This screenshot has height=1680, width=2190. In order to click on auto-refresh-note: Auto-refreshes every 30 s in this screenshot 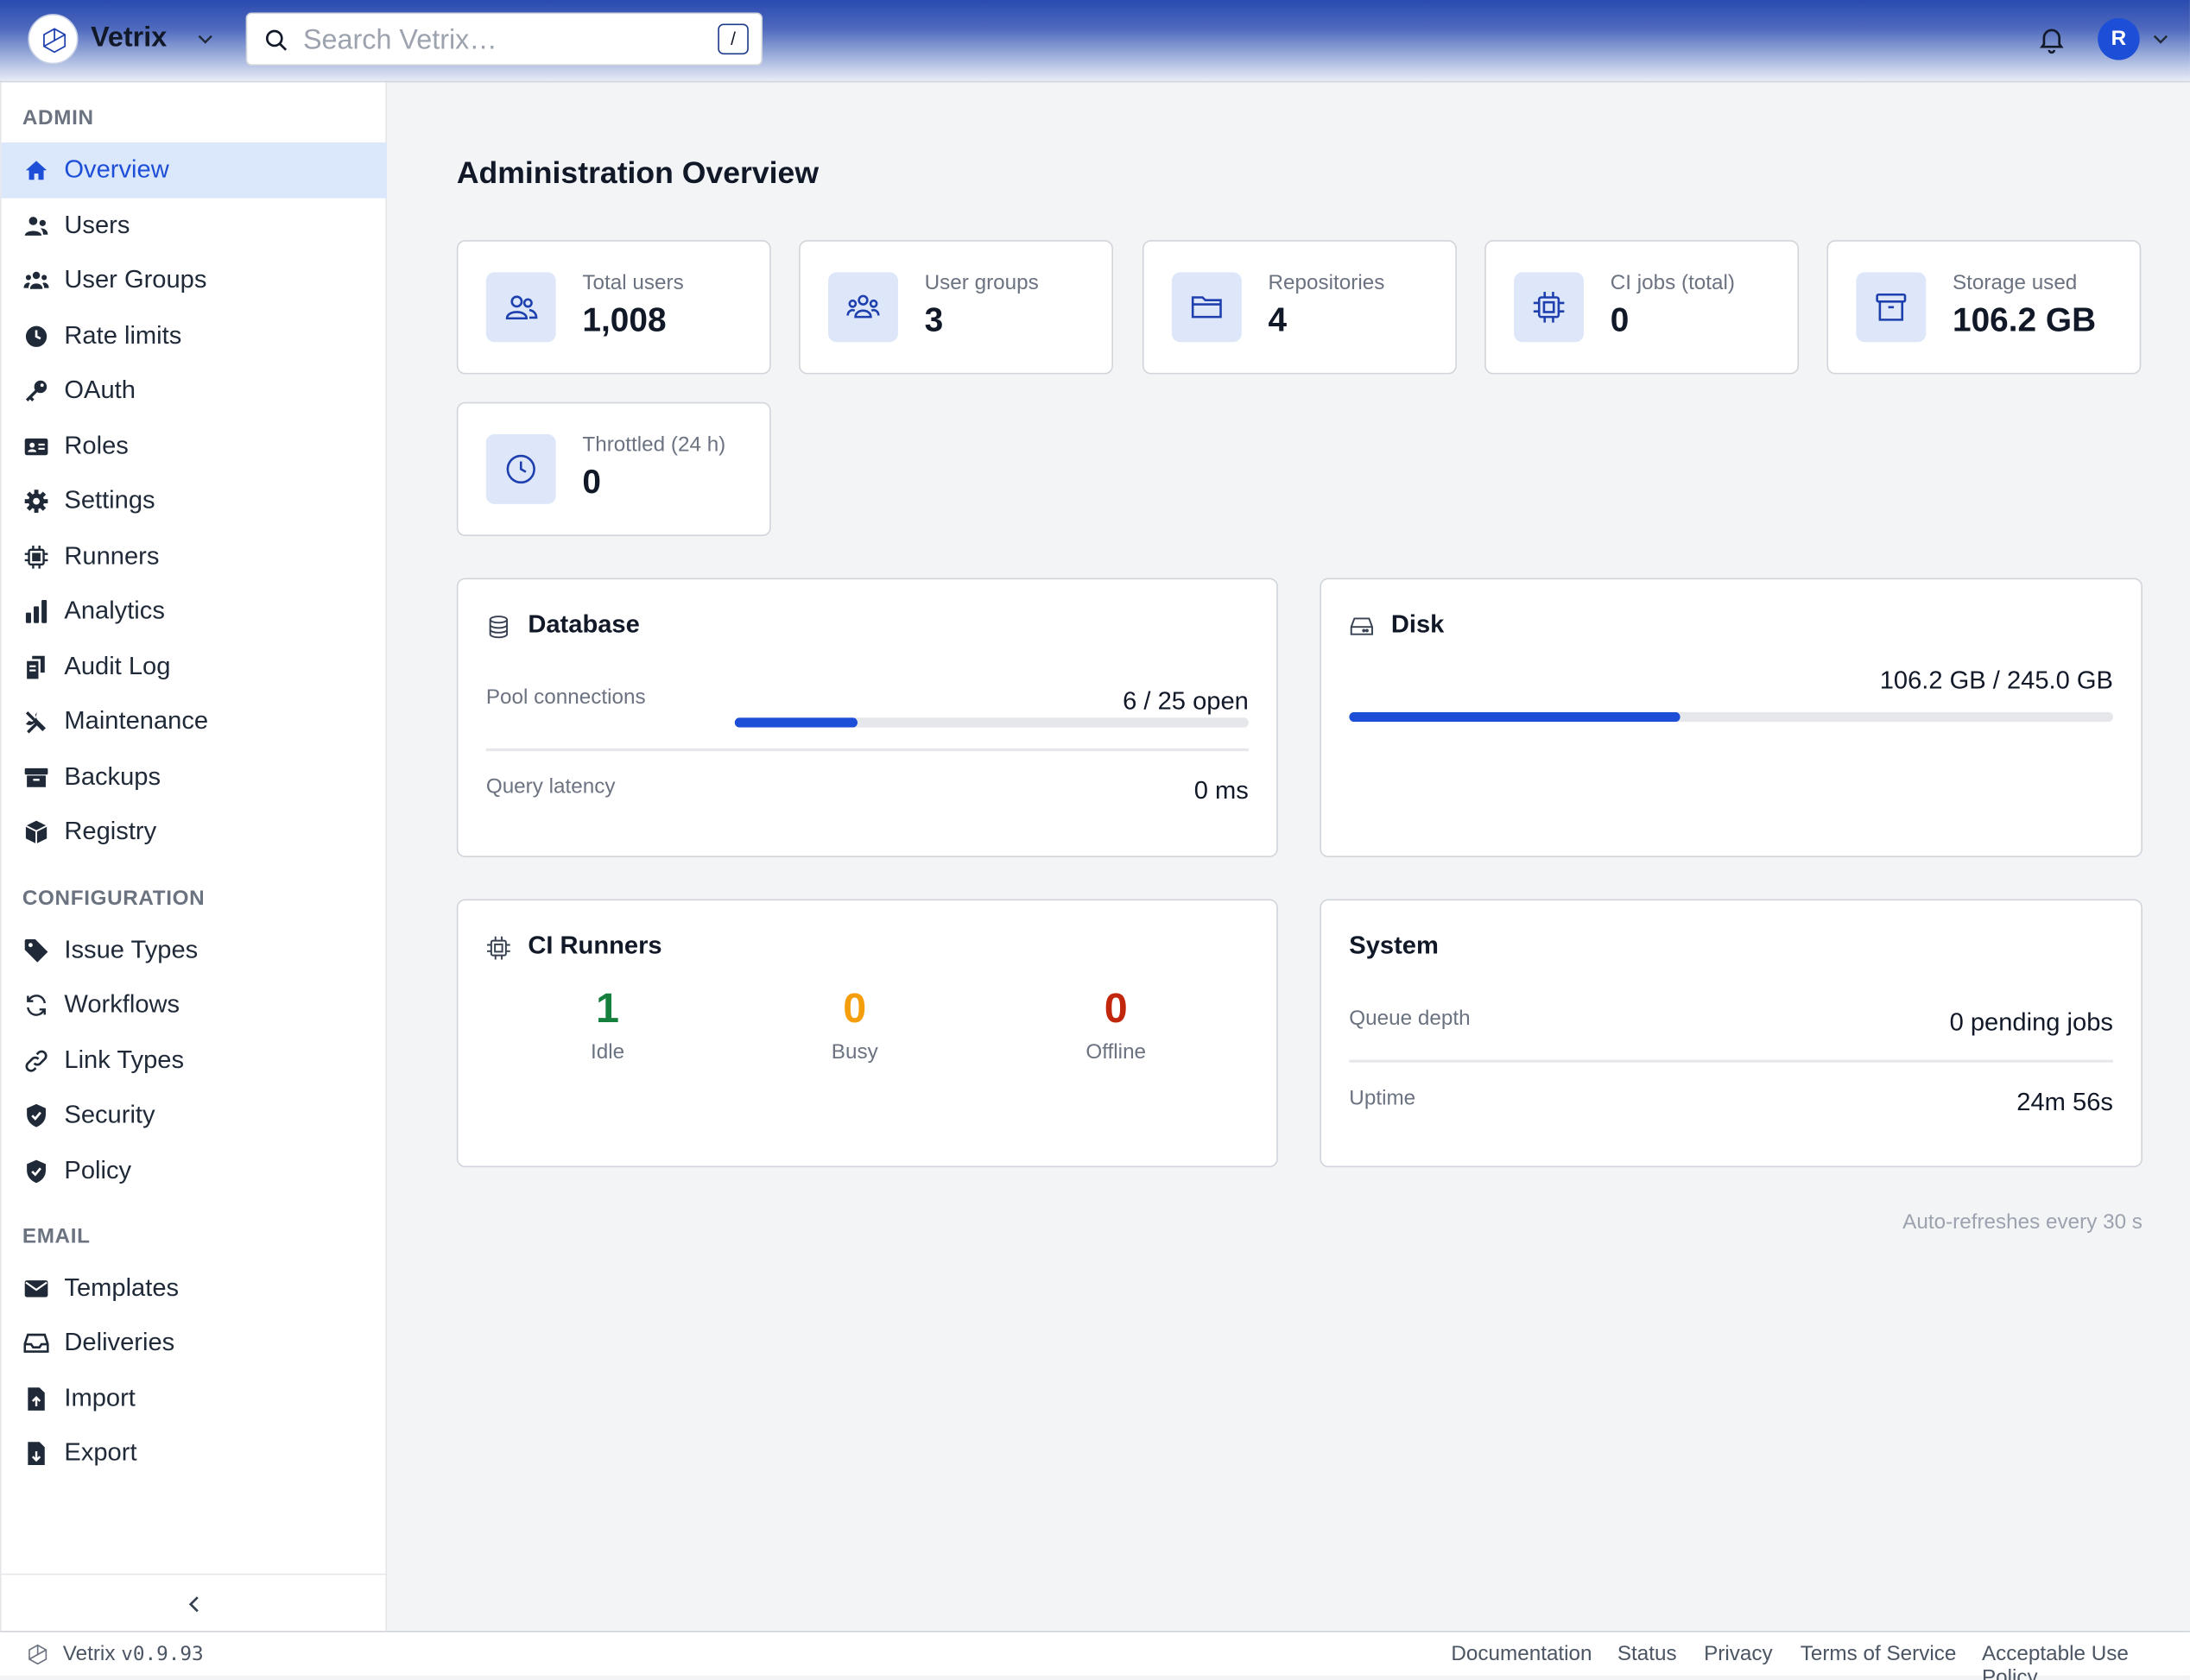, I will do `click(2022, 1223)`.